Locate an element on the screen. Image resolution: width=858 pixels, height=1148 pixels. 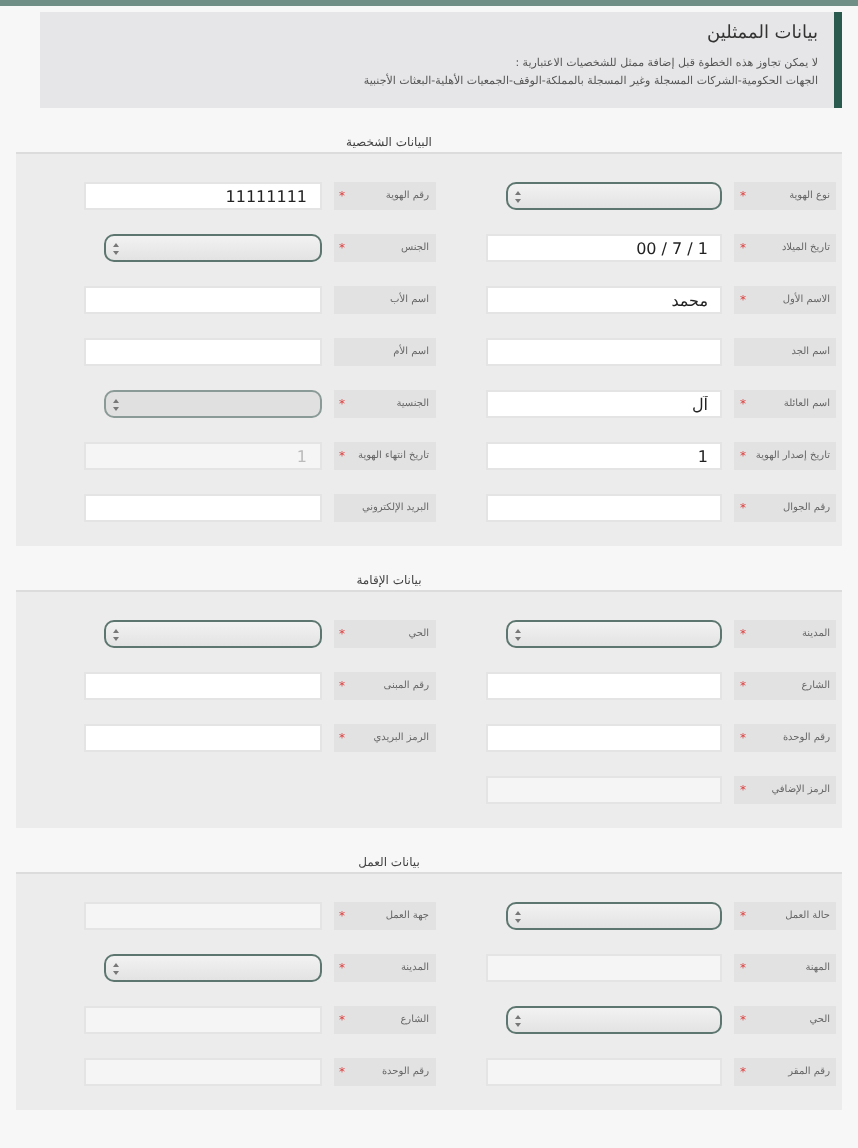
text-field: 11111111 is located at coordinates (202, 196).